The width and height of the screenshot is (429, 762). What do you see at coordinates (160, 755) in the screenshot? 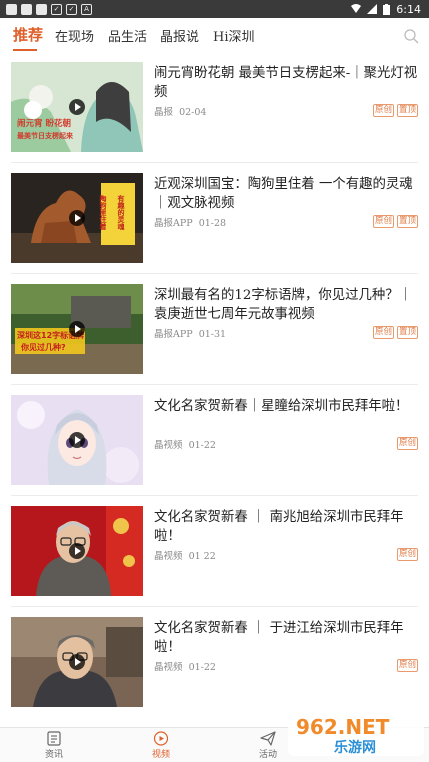
I see `nav-label: 视频` at bounding box center [160, 755].